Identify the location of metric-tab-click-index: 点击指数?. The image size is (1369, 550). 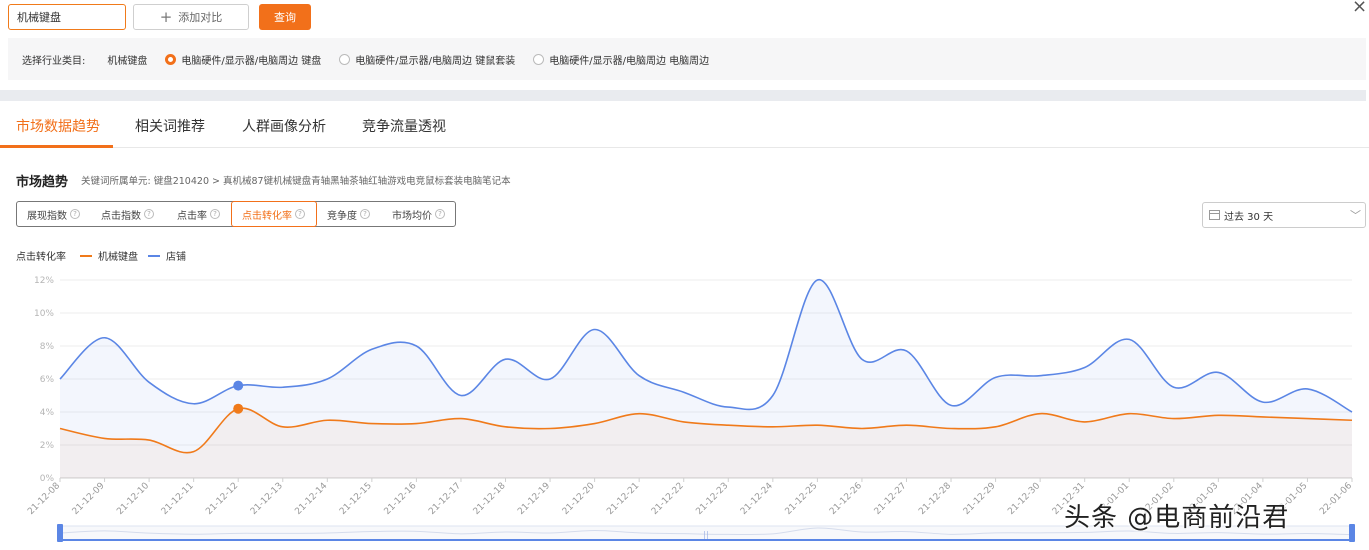
(127, 214).